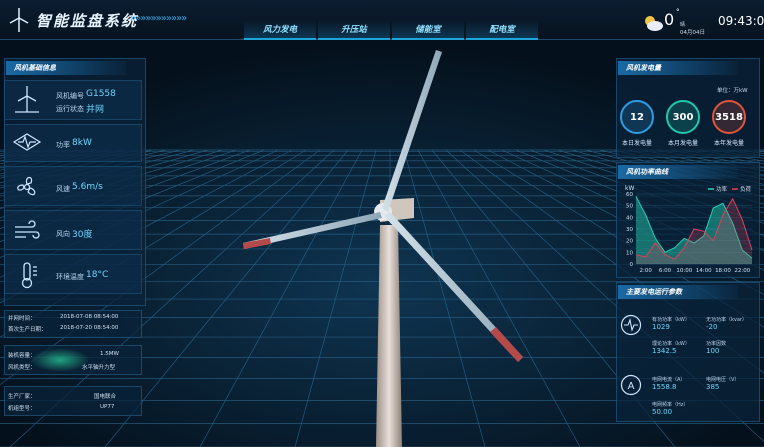 The width and height of the screenshot is (764, 447). What do you see at coordinates (670, 405) in the screenshot?
I see `grid-frequency-label: 电网频率（Hz）` at bounding box center [670, 405].